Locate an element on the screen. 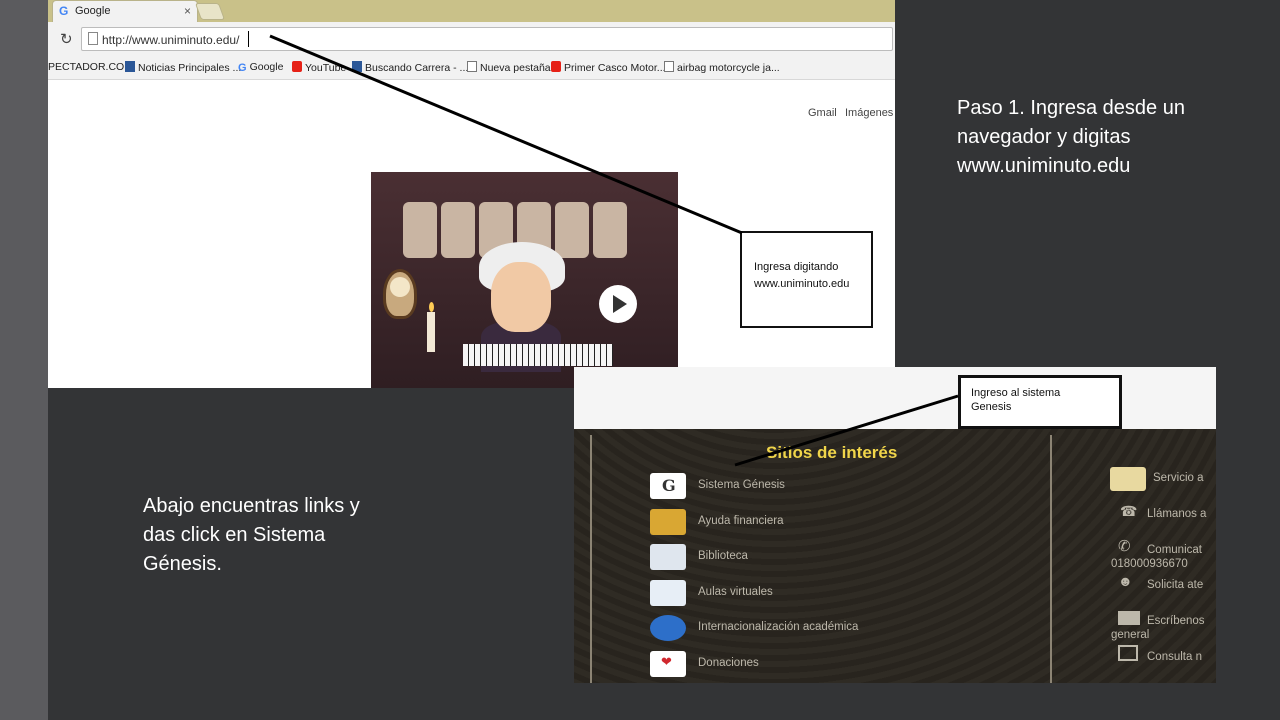  clock-icon is located at coordinates (400, 294).